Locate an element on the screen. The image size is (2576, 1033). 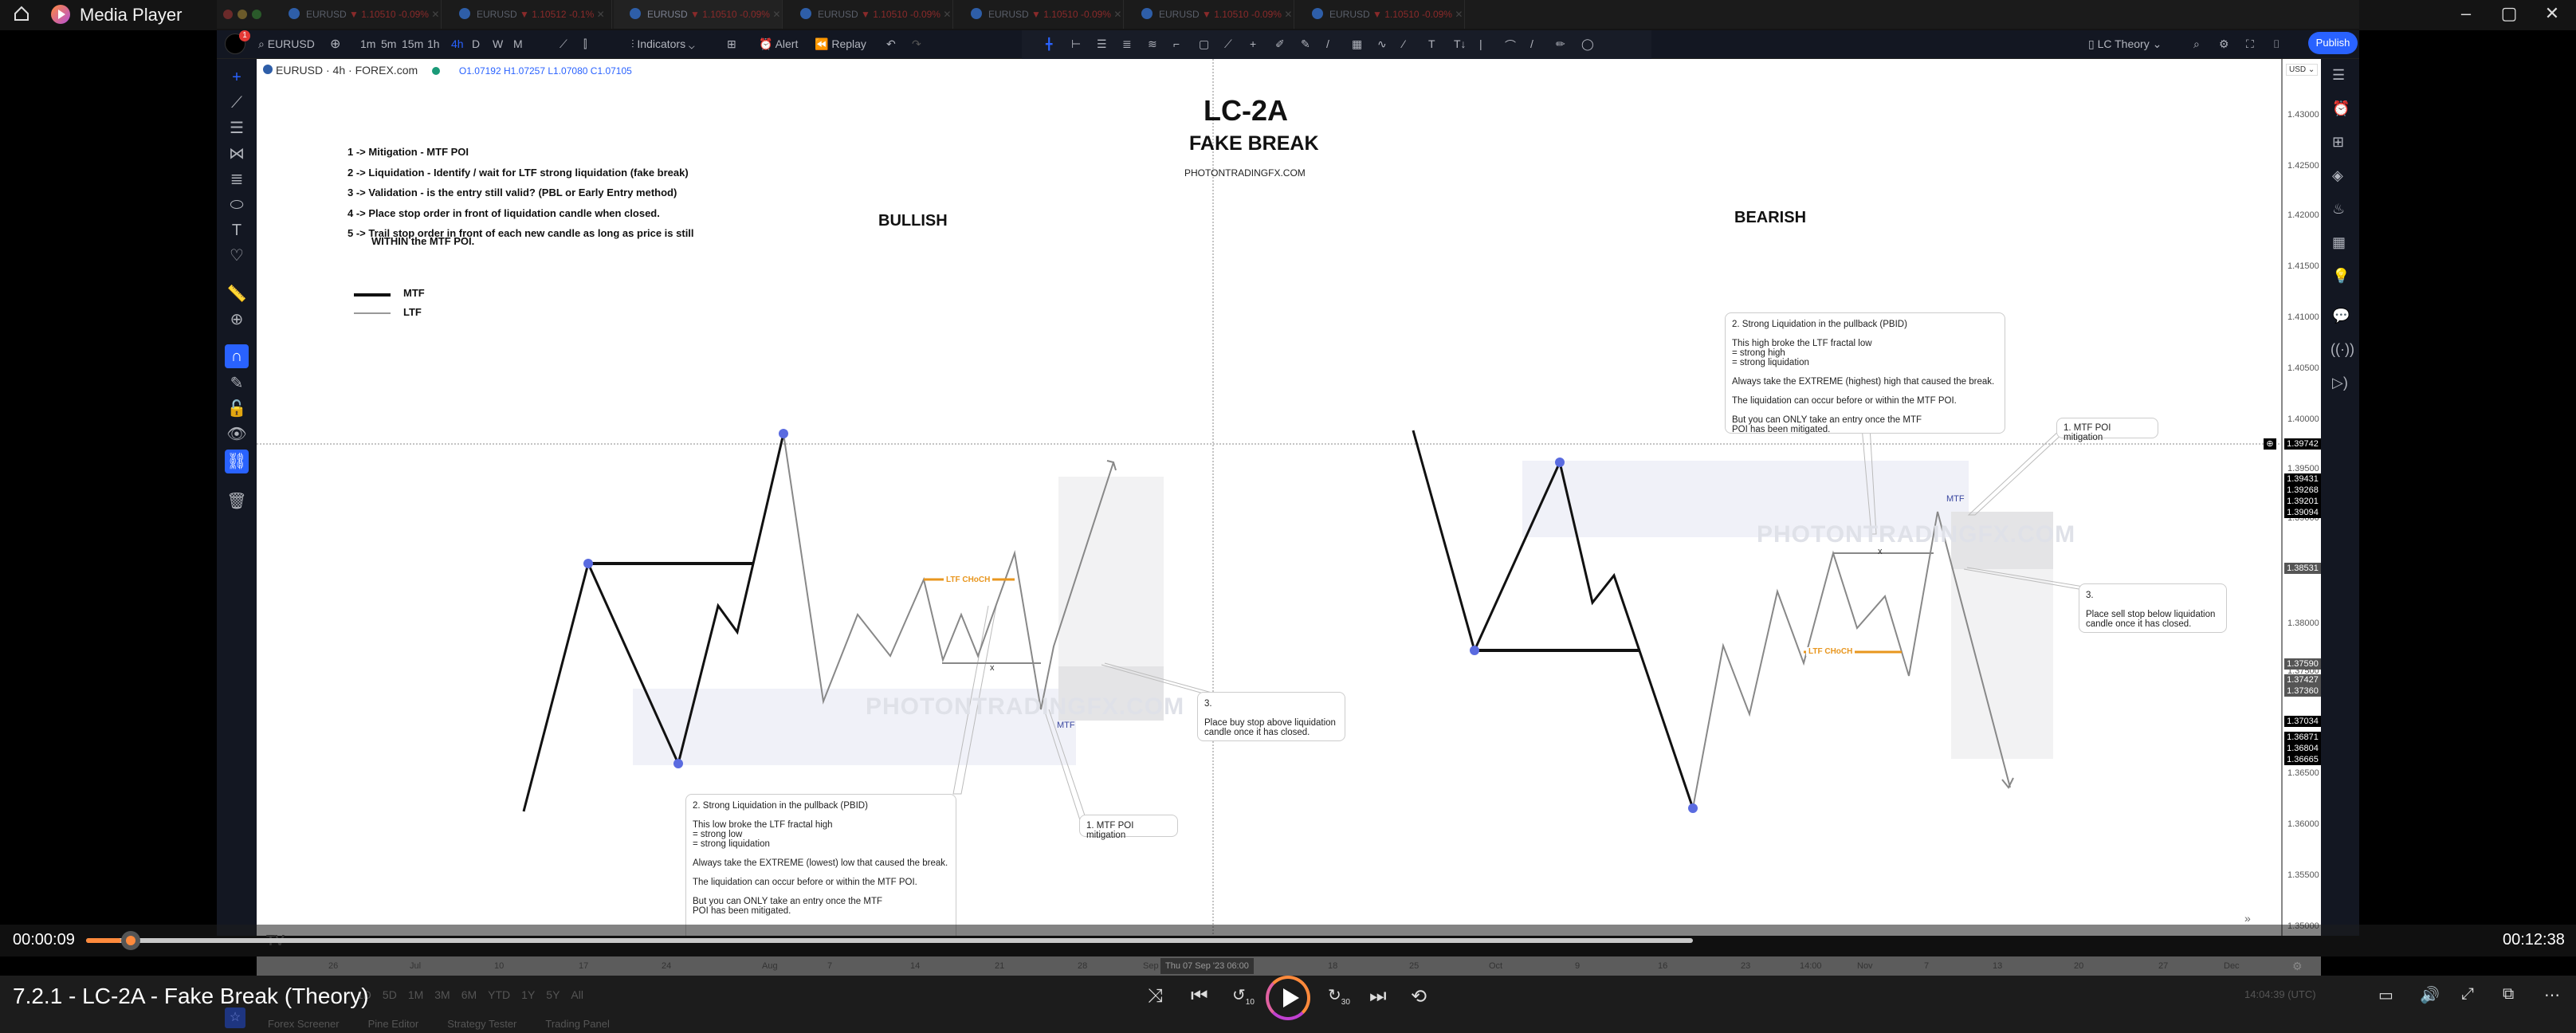
vertical-line-icon: | is located at coordinates (1480, 43).